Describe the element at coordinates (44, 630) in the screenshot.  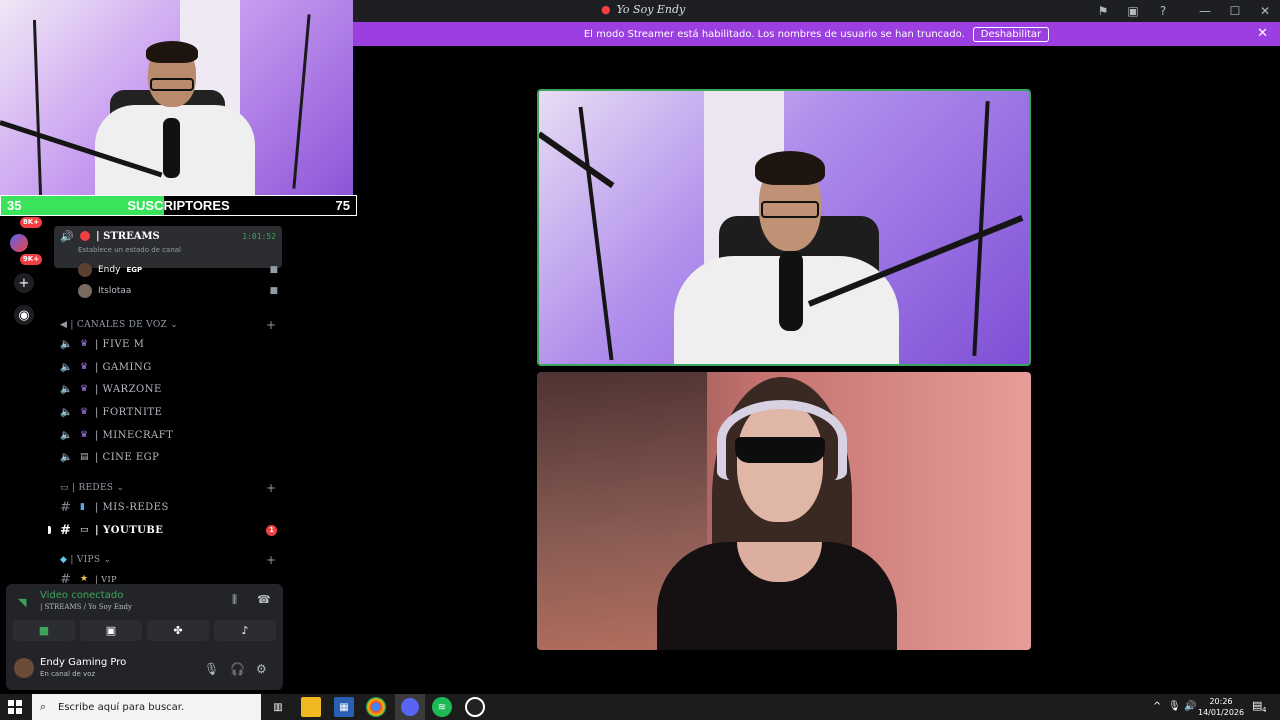
I see `video-button: ■` at that location.